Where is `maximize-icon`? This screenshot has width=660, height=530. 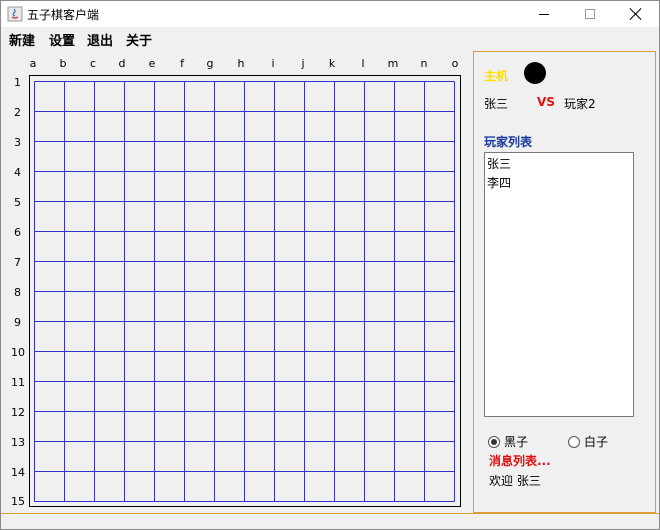 maximize-icon is located at coordinates (590, 14).